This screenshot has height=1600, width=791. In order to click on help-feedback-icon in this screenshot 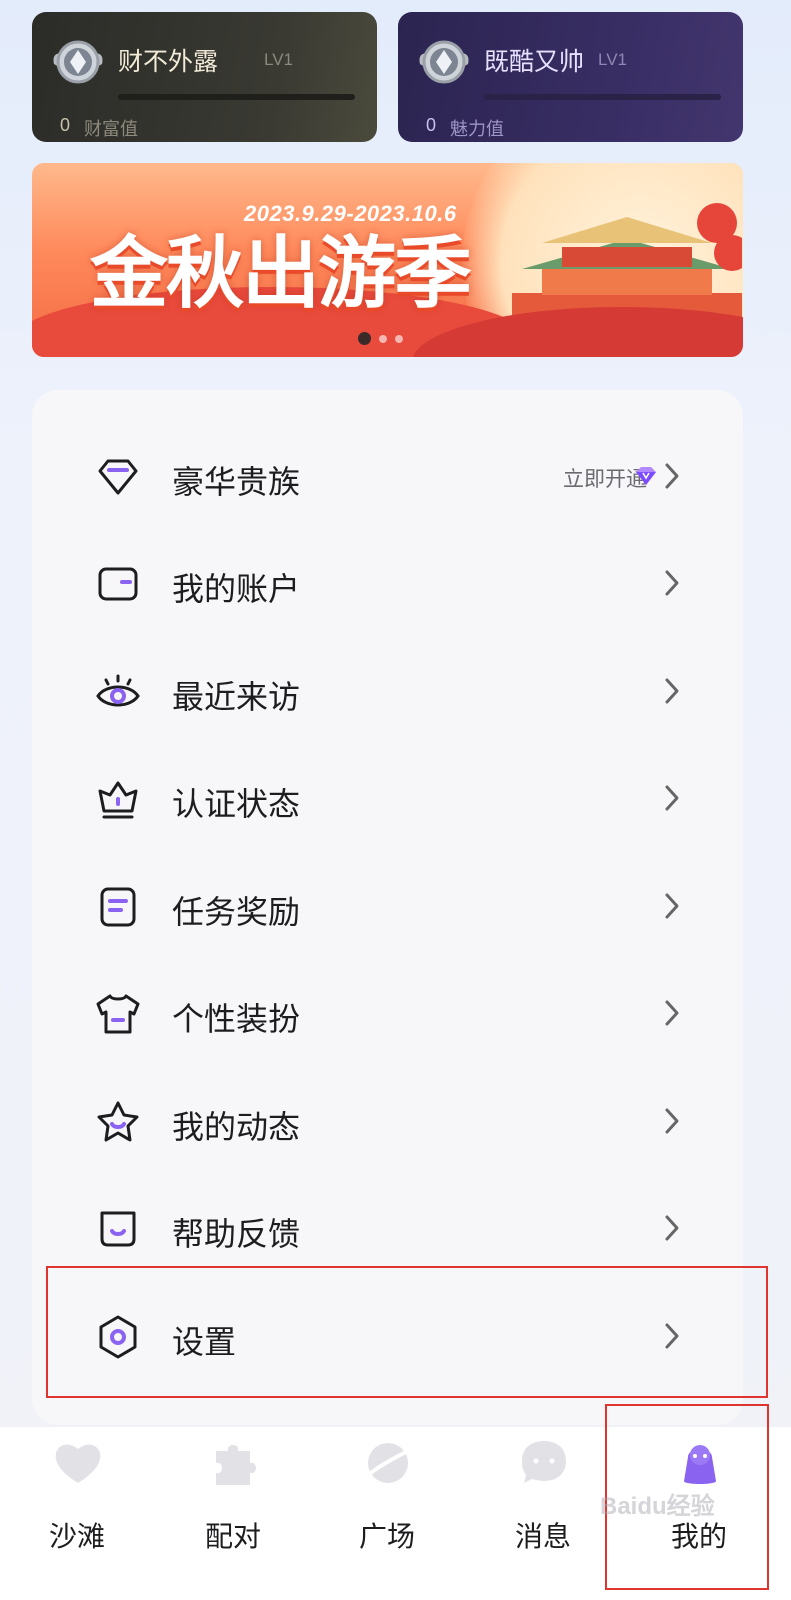, I will do `click(118, 1229)`.